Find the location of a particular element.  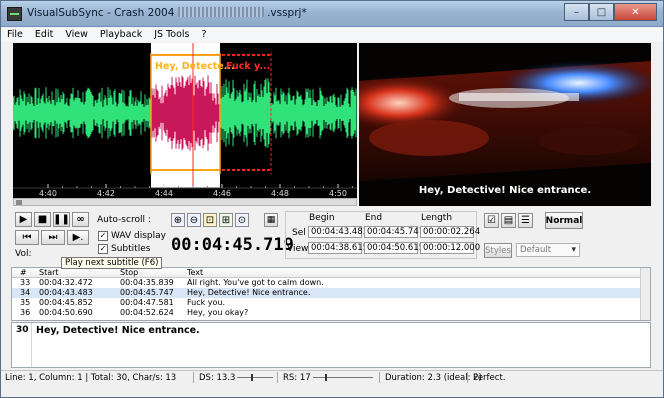

calendar-button: ▦ is located at coordinates (271, 220).